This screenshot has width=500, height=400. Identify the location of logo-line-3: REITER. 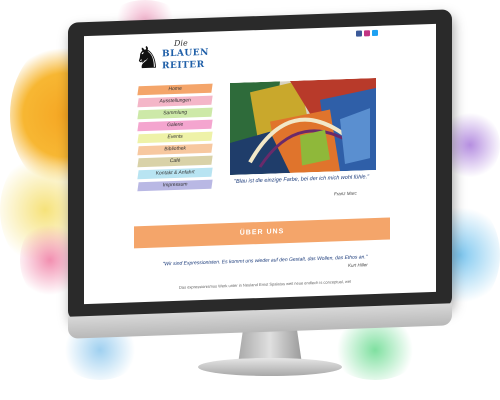
(183, 65).